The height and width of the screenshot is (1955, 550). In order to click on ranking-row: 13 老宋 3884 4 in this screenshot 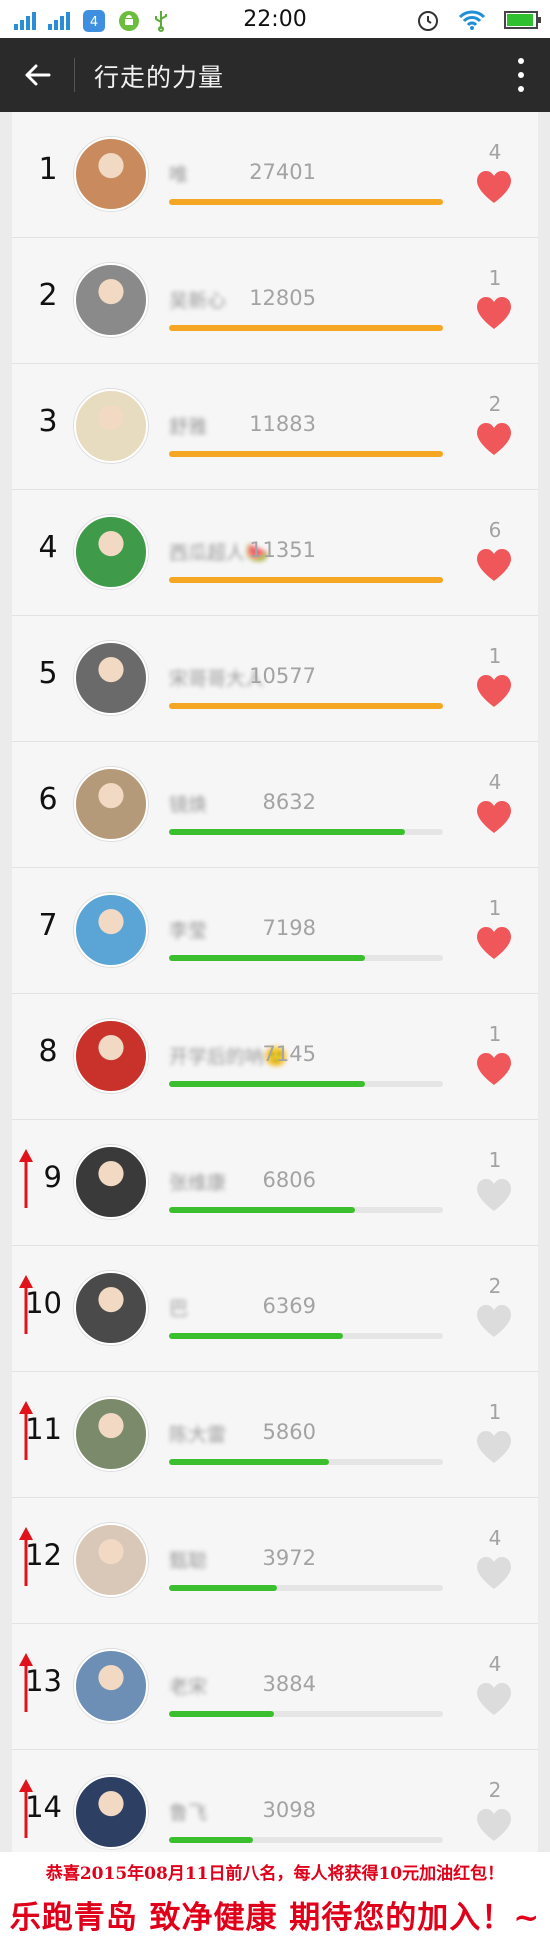, I will do `click(275, 1687)`.